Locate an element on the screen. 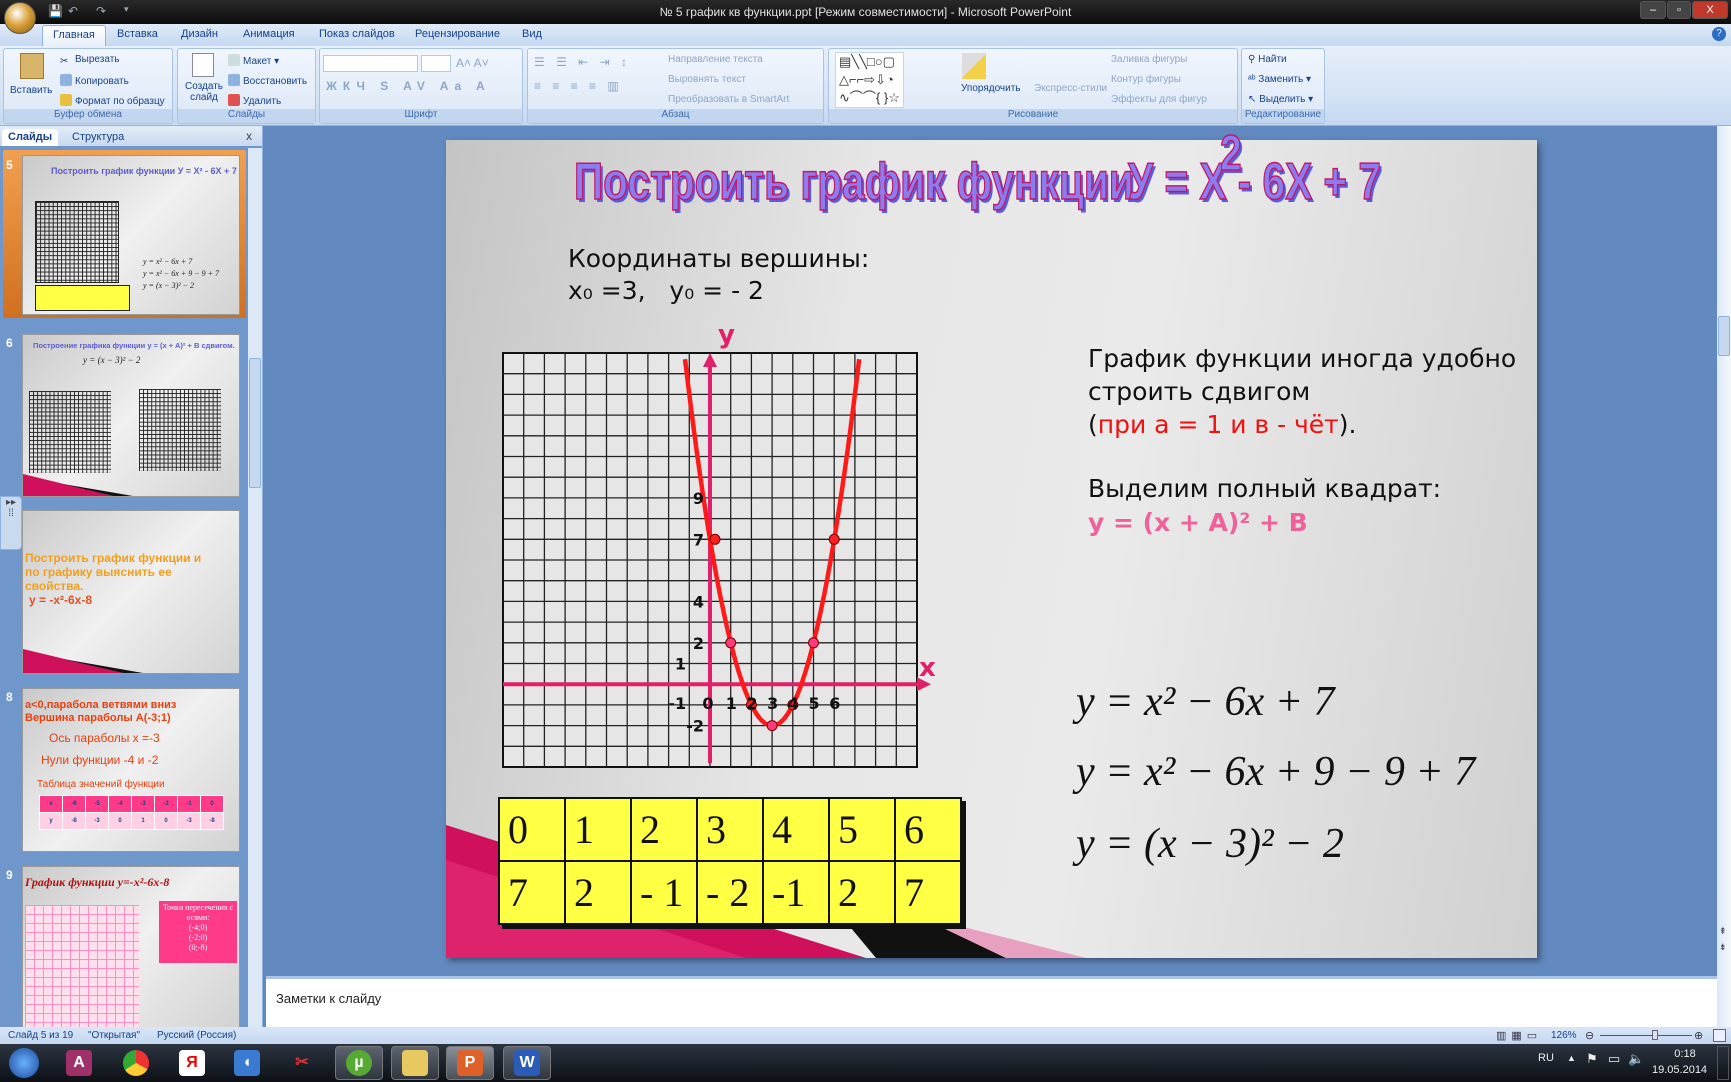 The image size is (1731, 1082). clock-date: 19.05.2014 is located at coordinates (1679, 1070).